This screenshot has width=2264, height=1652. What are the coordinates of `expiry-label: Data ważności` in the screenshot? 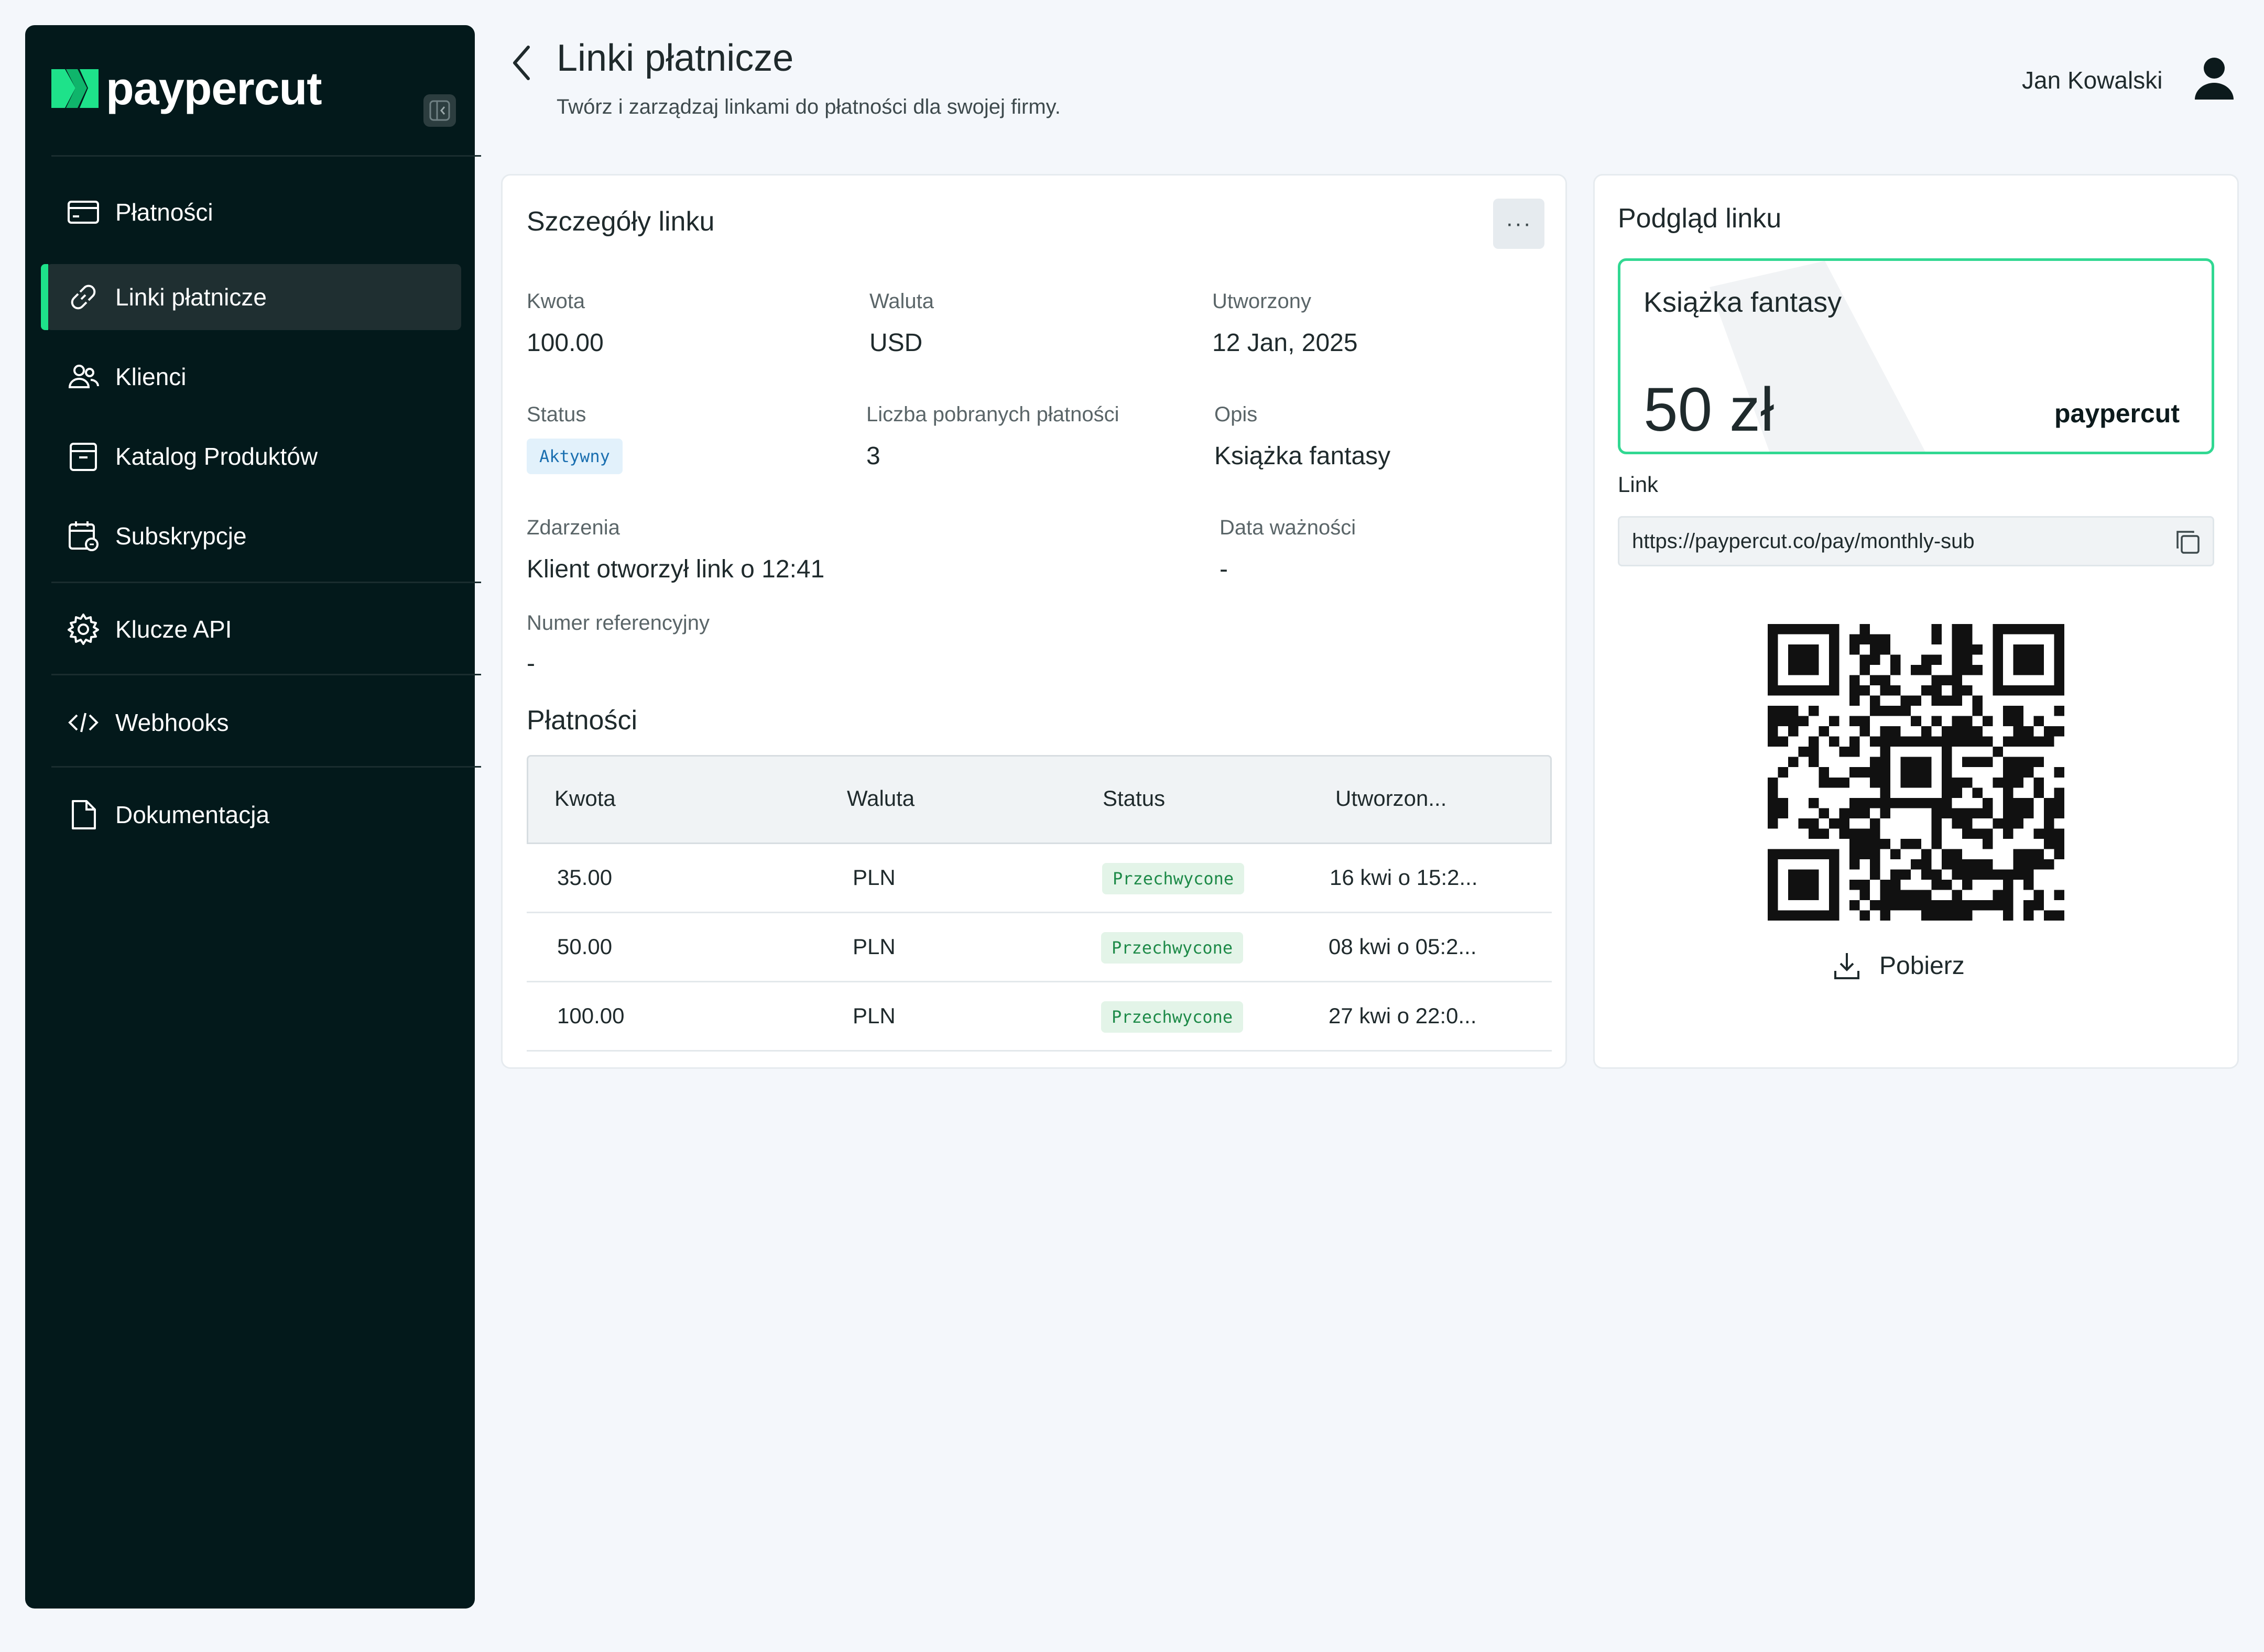 It's located at (1288, 527).